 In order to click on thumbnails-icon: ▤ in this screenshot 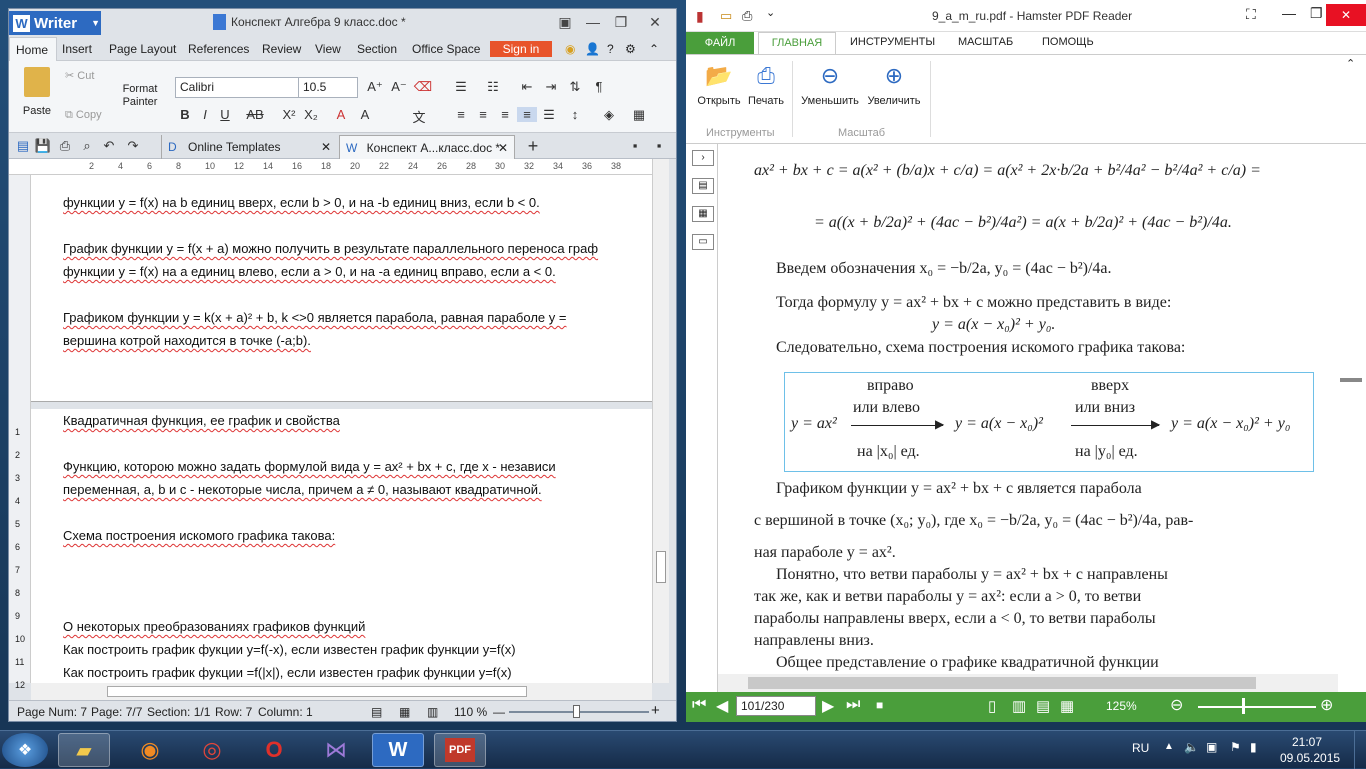, I will do `click(703, 186)`.